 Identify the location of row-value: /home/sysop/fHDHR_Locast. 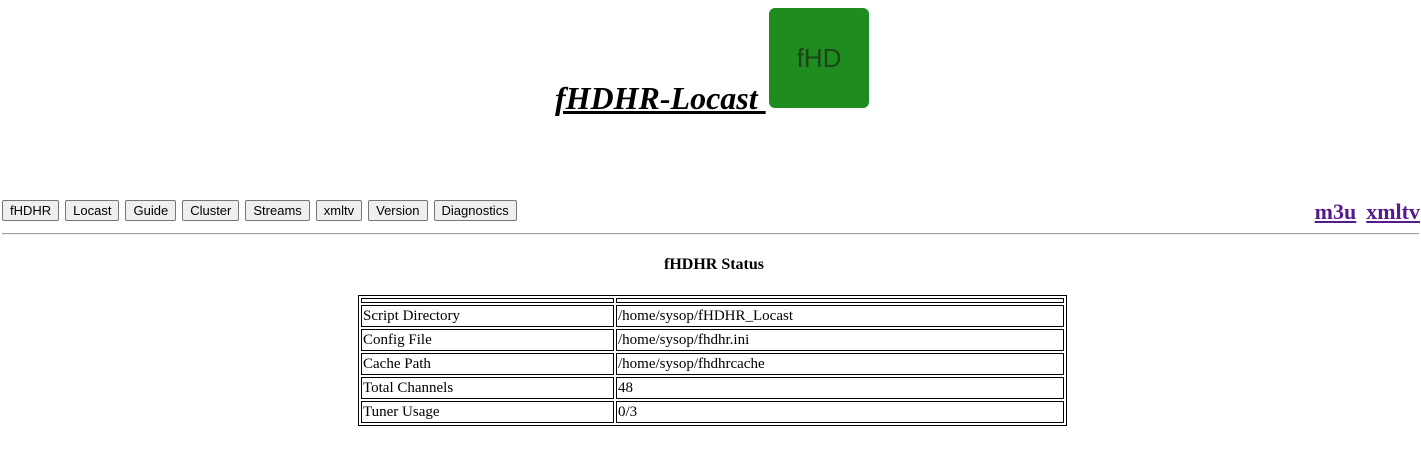
(840, 316).